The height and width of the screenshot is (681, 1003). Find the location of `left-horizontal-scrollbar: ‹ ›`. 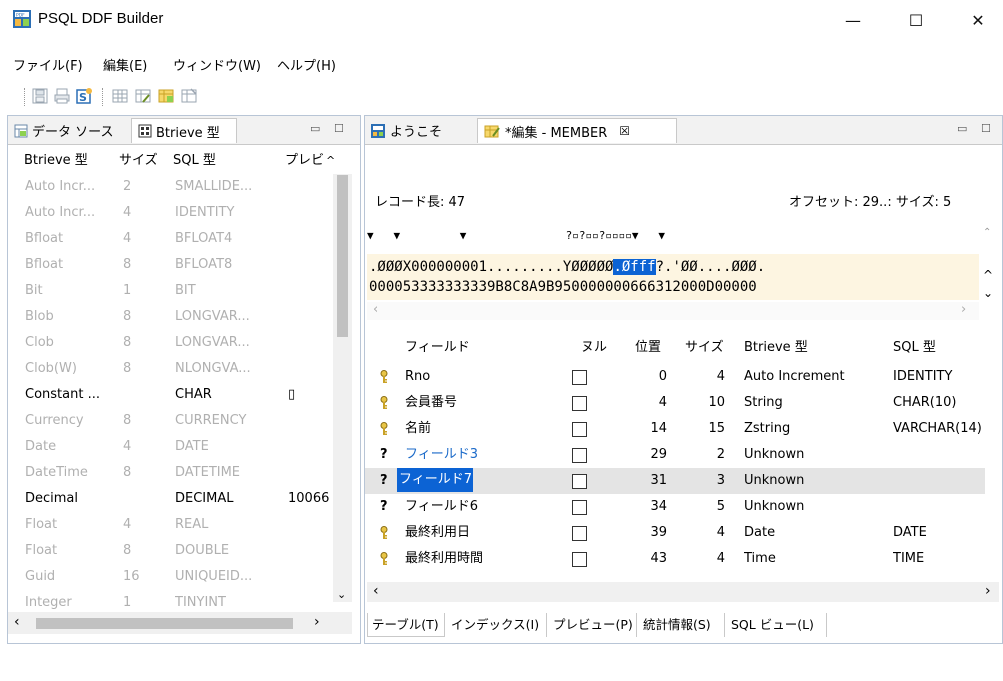

left-horizontal-scrollbar: ‹ › is located at coordinates (180, 623).